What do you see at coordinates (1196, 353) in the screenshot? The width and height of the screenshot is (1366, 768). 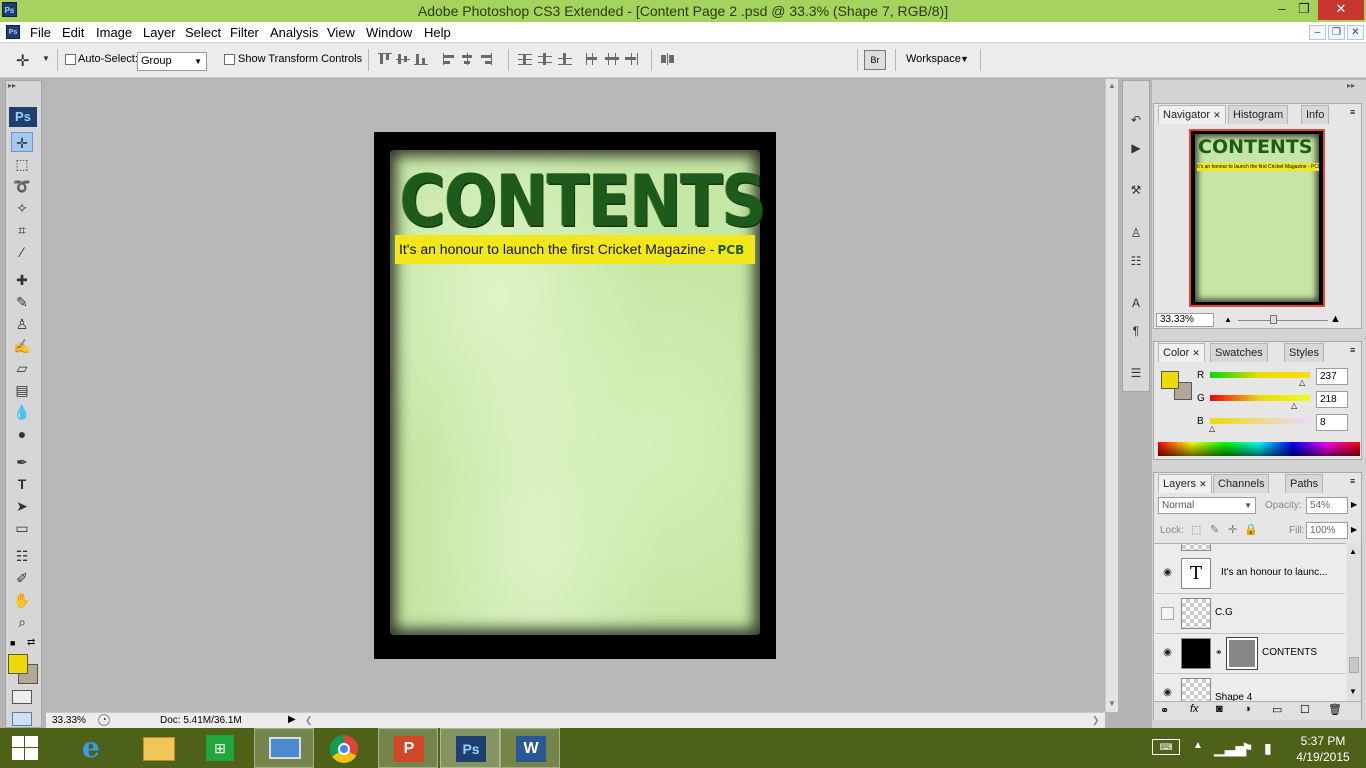 I see `close-icon: ✕` at bounding box center [1196, 353].